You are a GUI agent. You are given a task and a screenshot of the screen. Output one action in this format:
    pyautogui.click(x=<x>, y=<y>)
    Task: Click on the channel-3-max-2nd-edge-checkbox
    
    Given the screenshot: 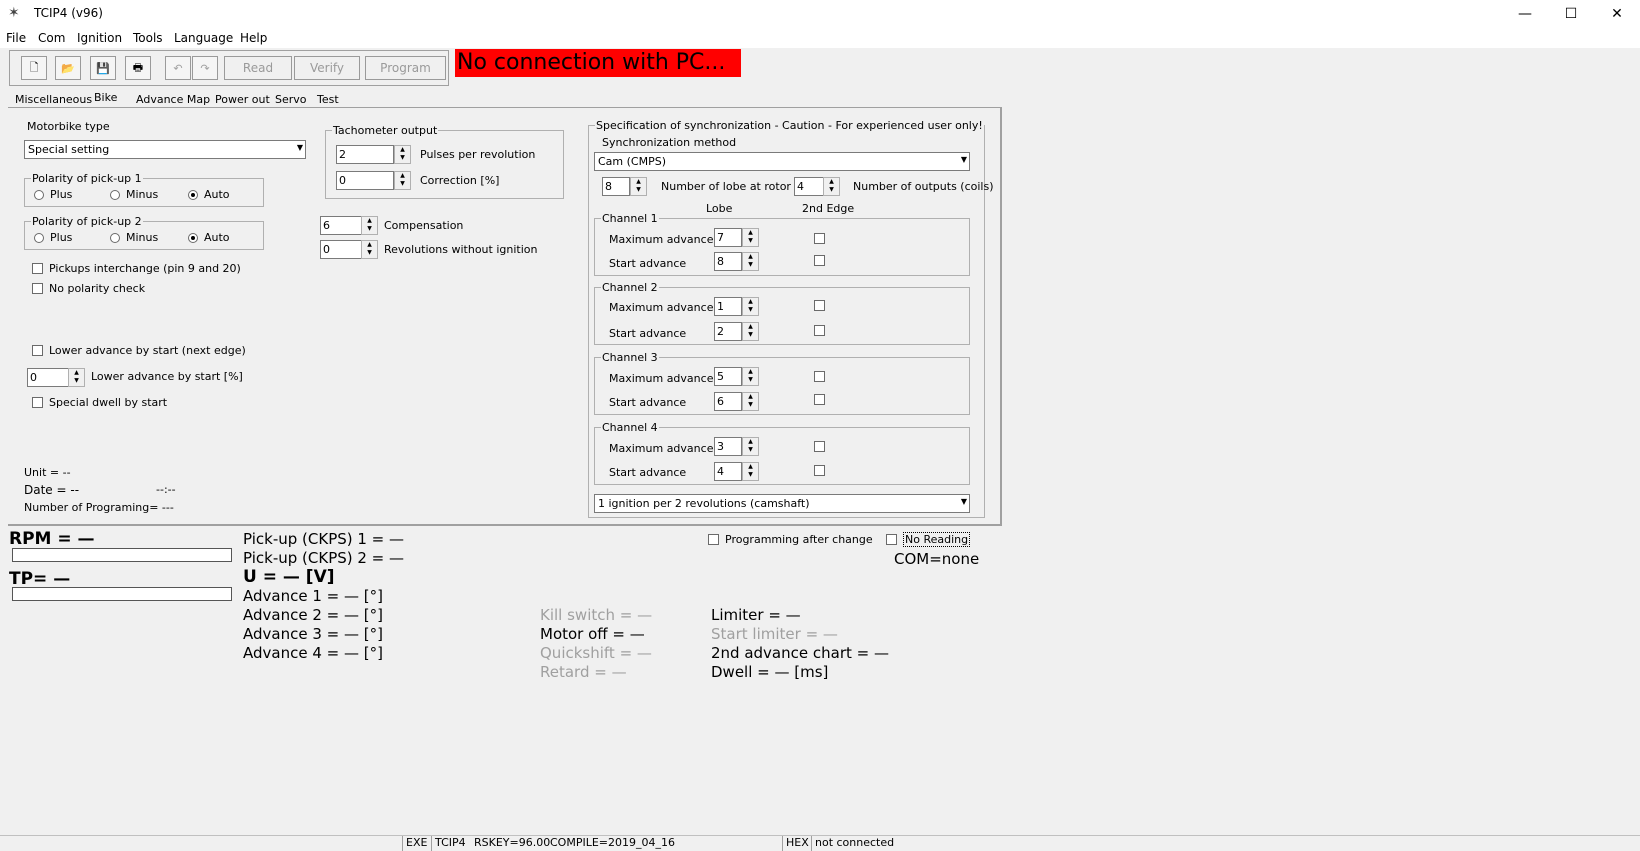 What is the action you would take?
    pyautogui.click(x=819, y=376)
    